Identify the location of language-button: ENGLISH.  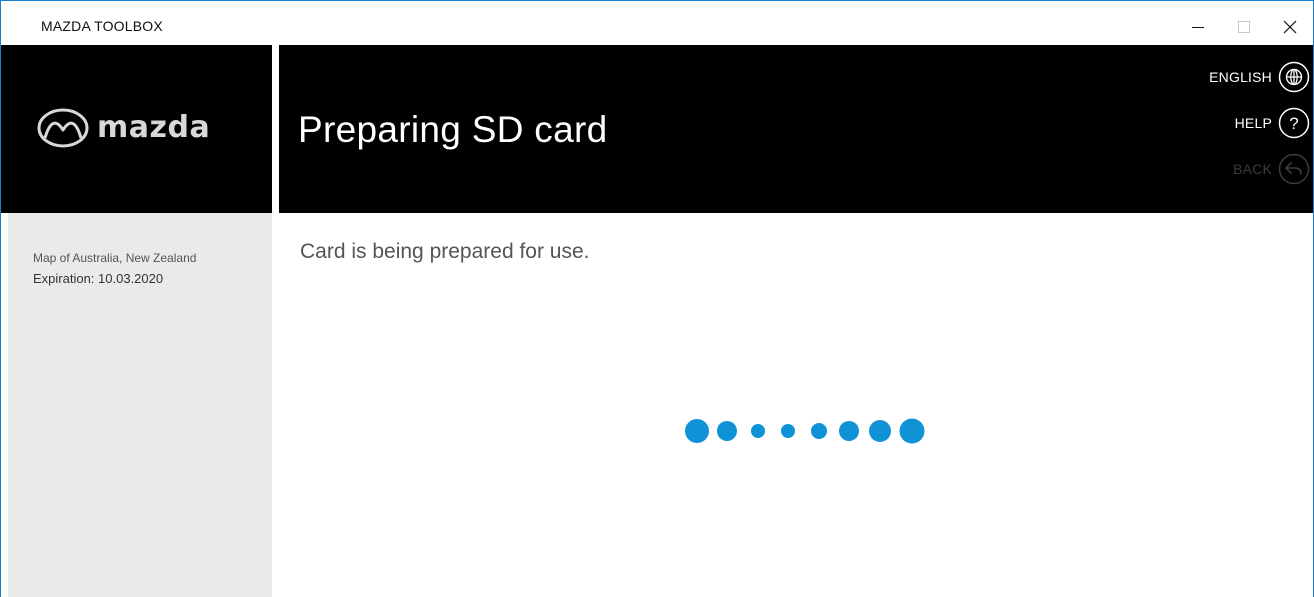
(1210, 77).